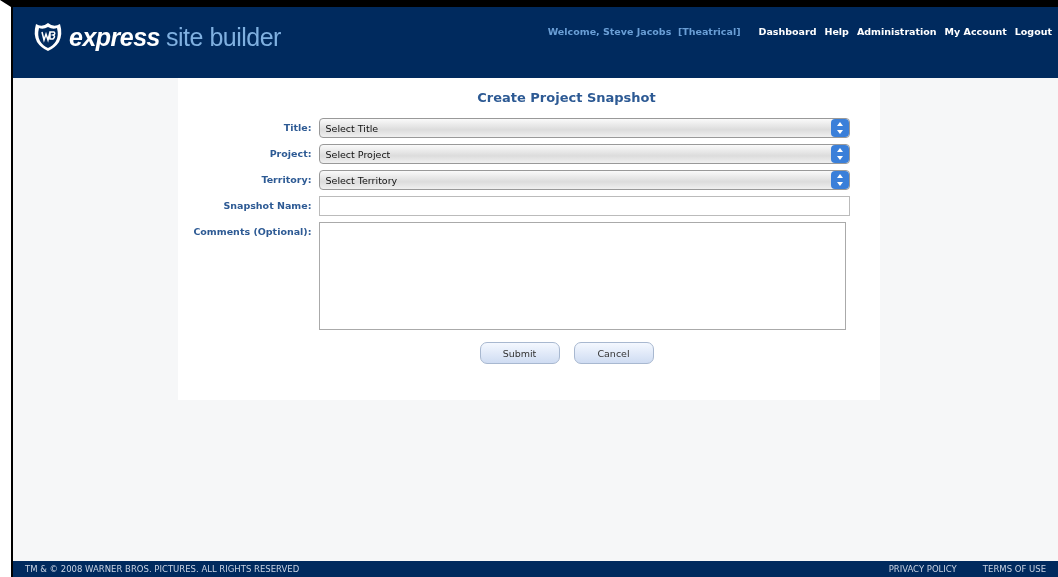 This screenshot has width=1058, height=577. Describe the element at coordinates (582, 276) in the screenshot. I see `comments-field` at that location.